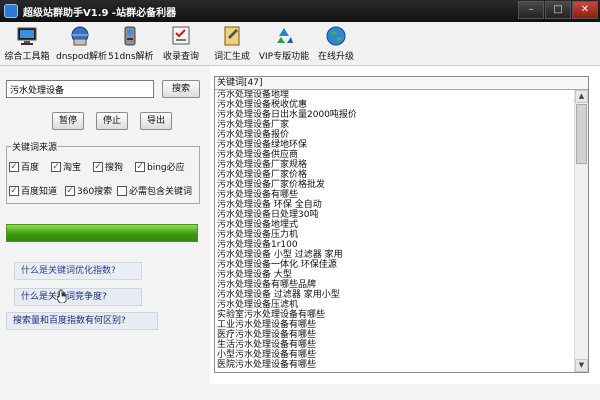 This screenshot has width=600, height=400. I want to click on keyword-list-header: 关键词[47], so click(401, 83).